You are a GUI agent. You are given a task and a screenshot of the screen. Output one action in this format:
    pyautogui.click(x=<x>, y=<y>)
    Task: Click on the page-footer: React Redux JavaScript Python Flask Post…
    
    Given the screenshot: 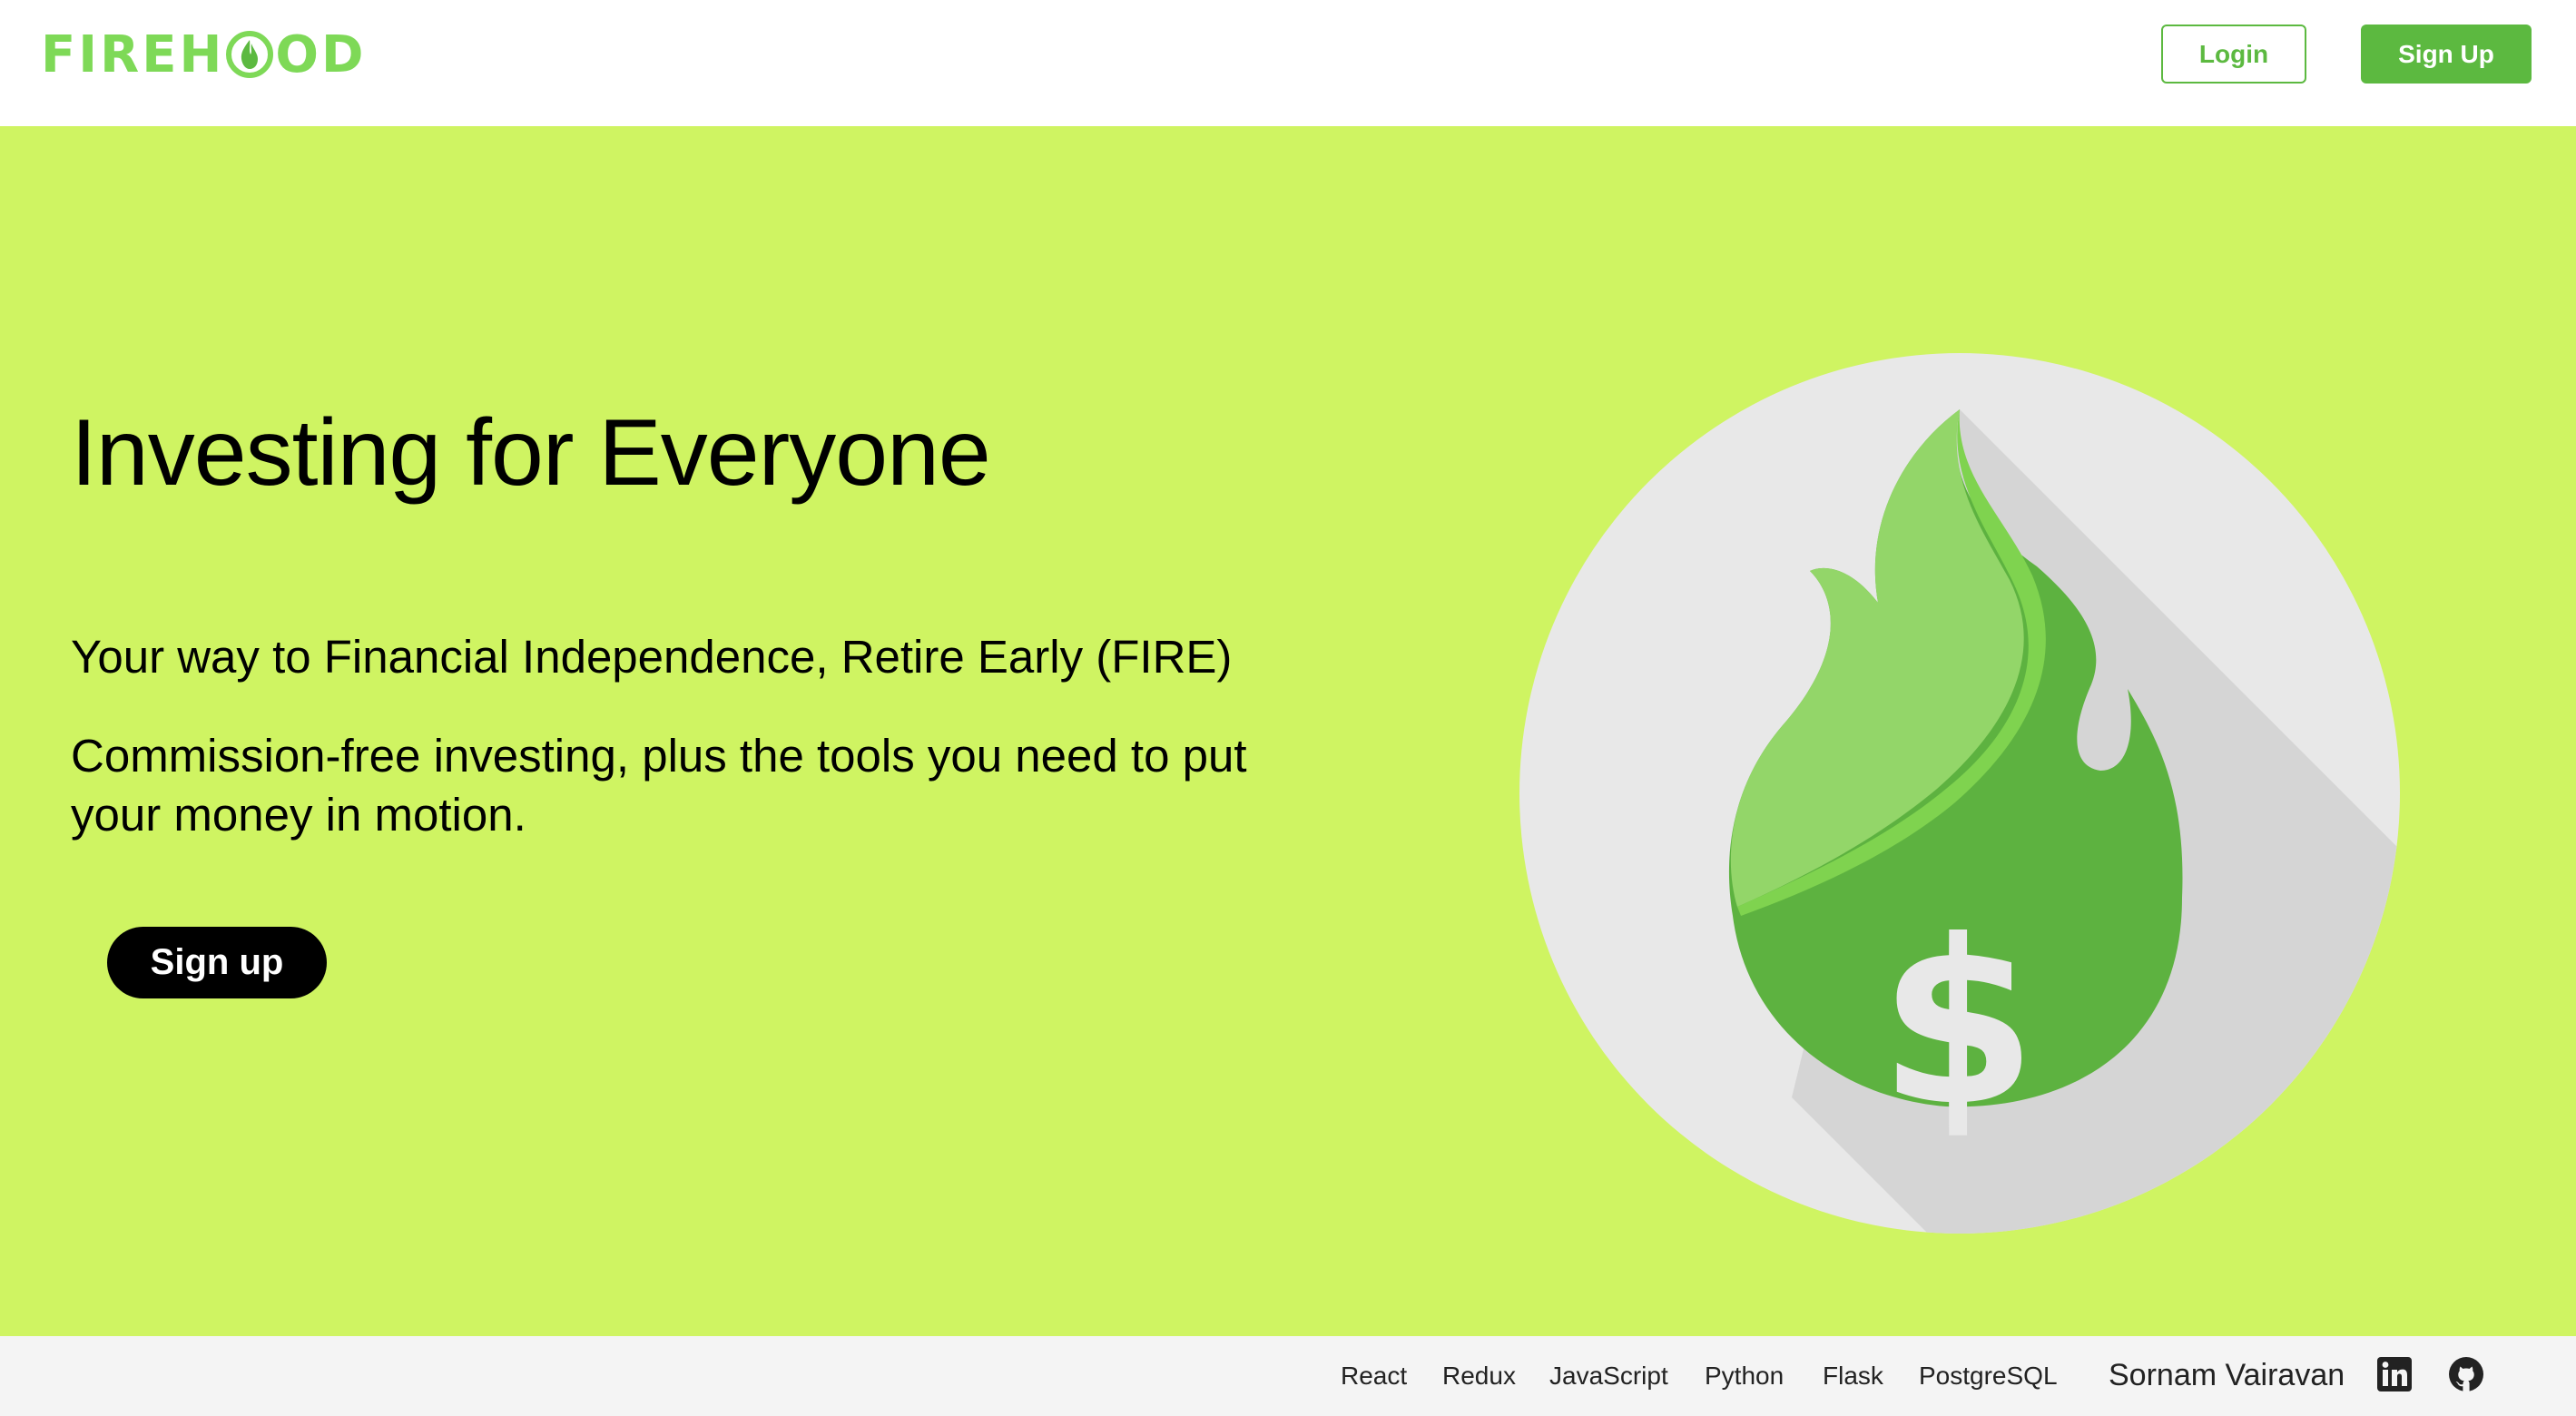 What is the action you would take?
    pyautogui.click(x=1288, y=1376)
    